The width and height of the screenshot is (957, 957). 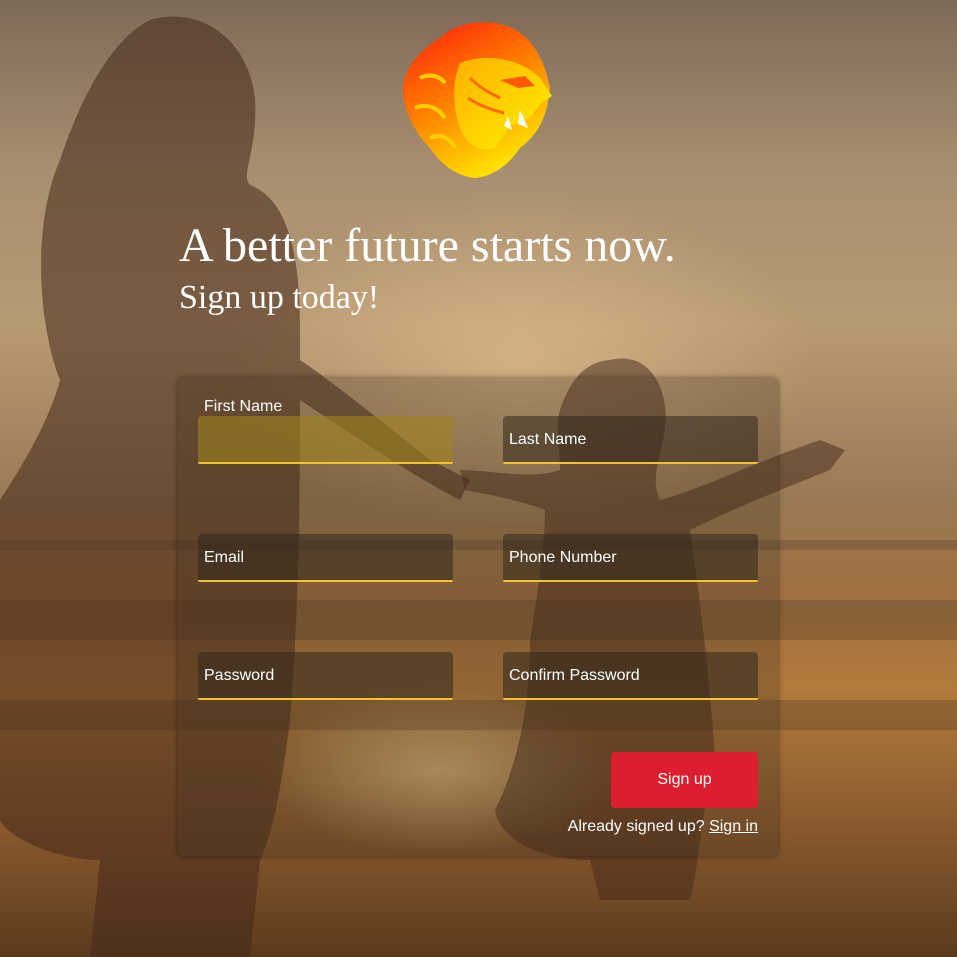 What do you see at coordinates (630, 440) in the screenshot?
I see `last-name-field: Last Name` at bounding box center [630, 440].